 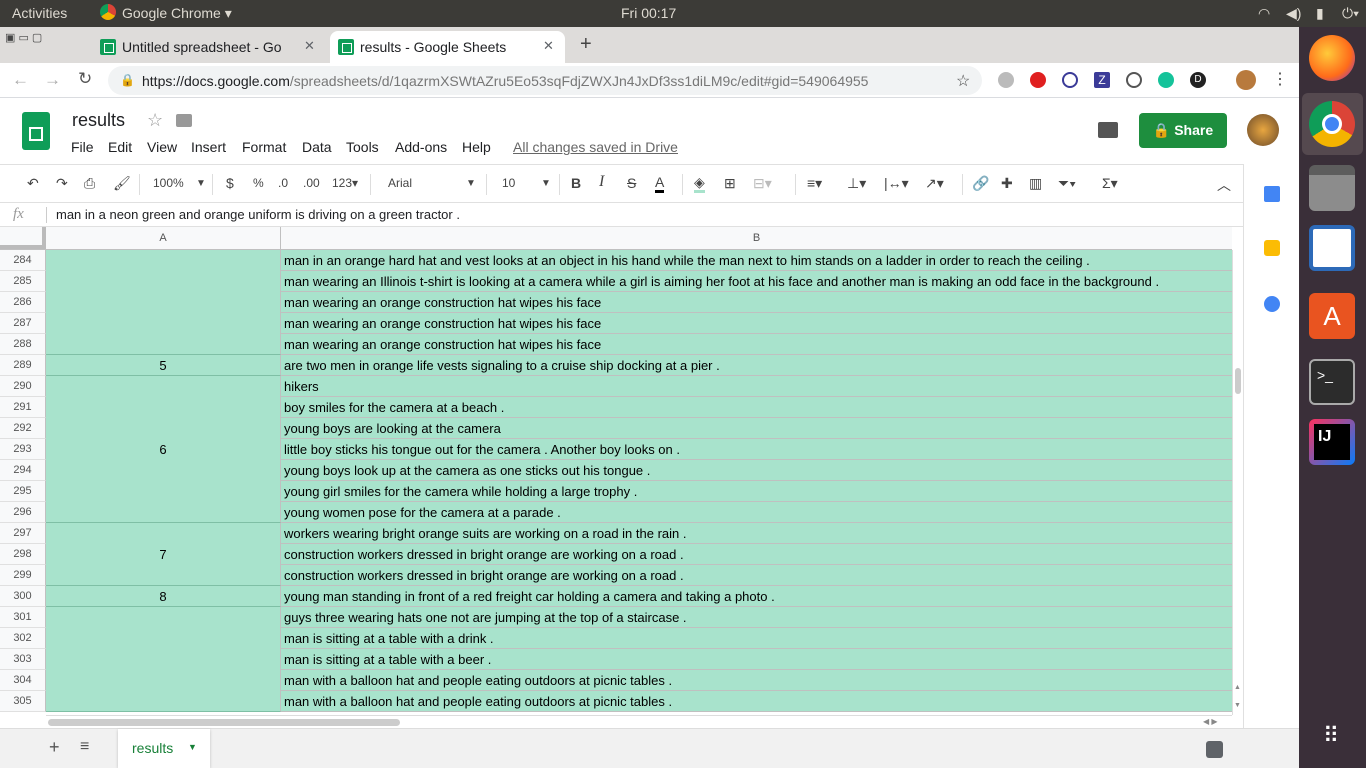 What do you see at coordinates (23, 37) in the screenshot?
I see `window-controls: ▣ ▭ ▢` at bounding box center [23, 37].